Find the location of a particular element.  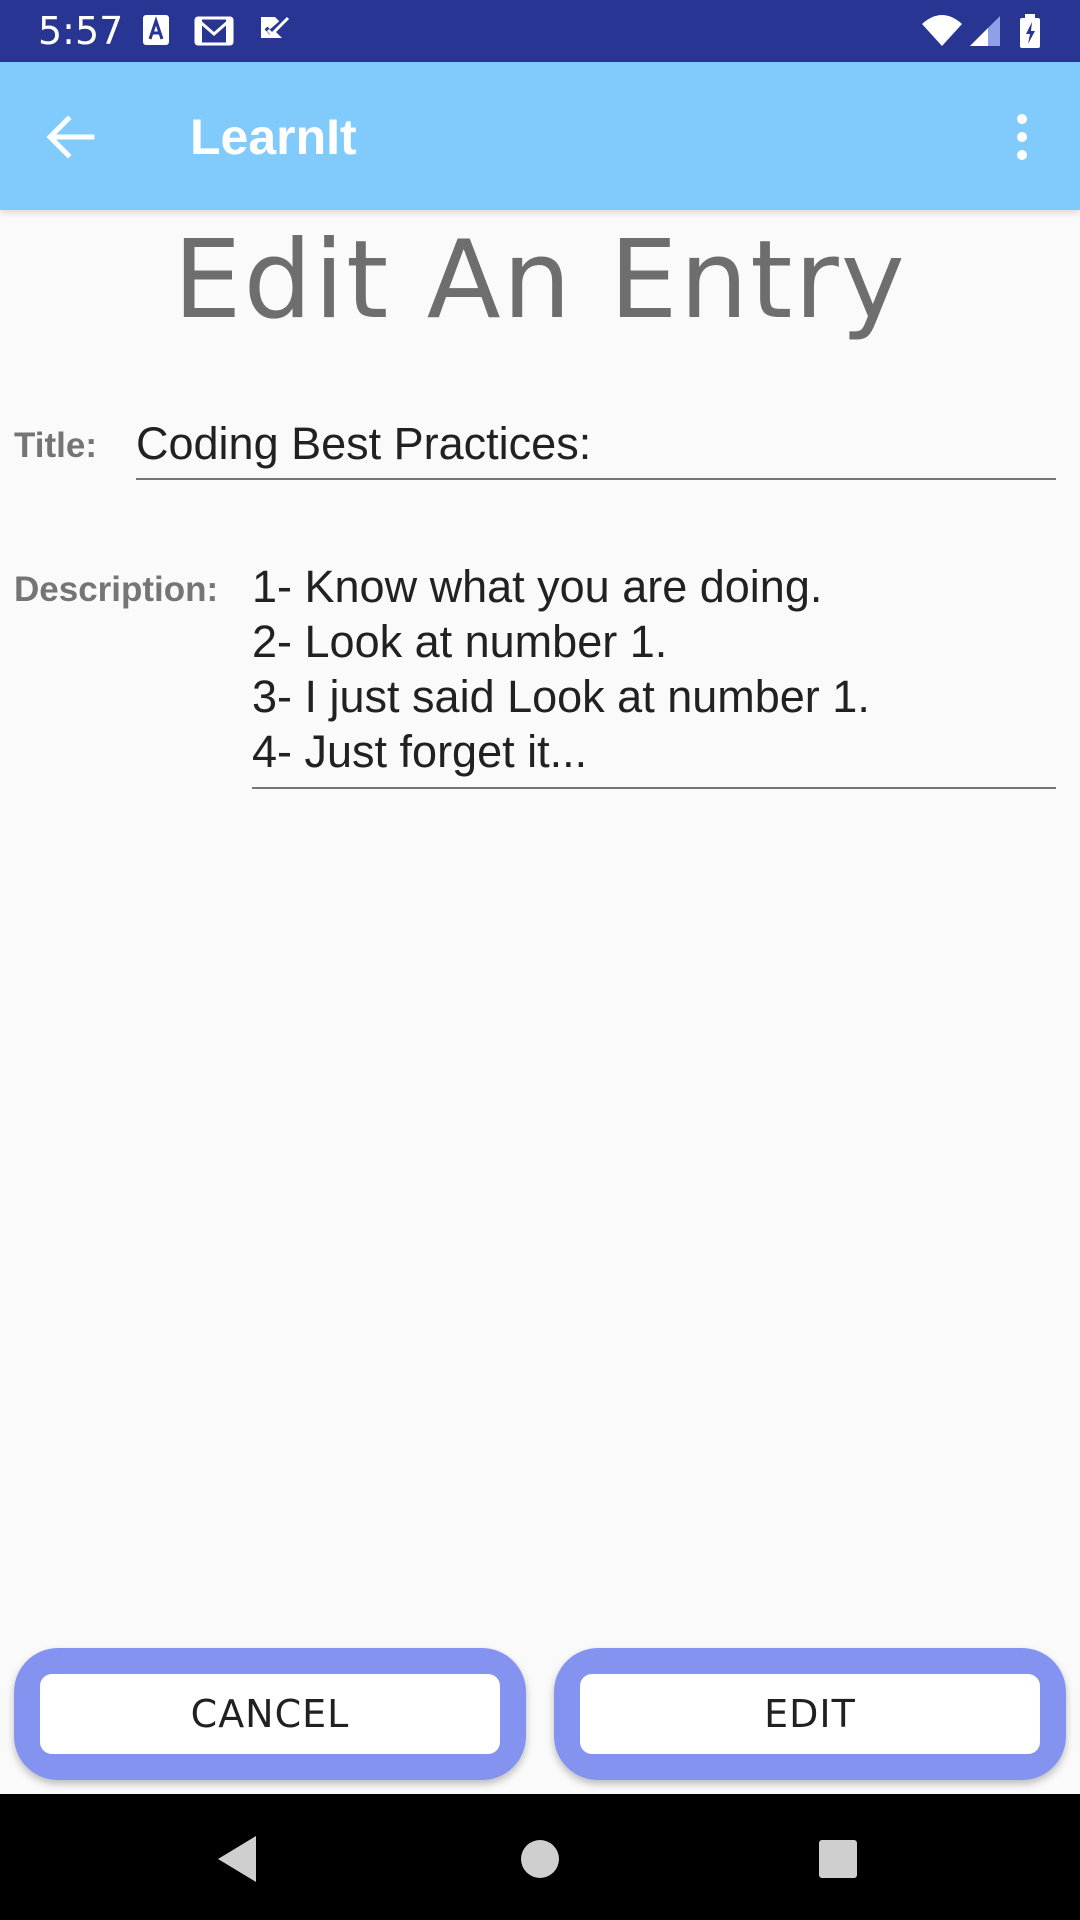

font-a-icon is located at coordinates (156, 30).